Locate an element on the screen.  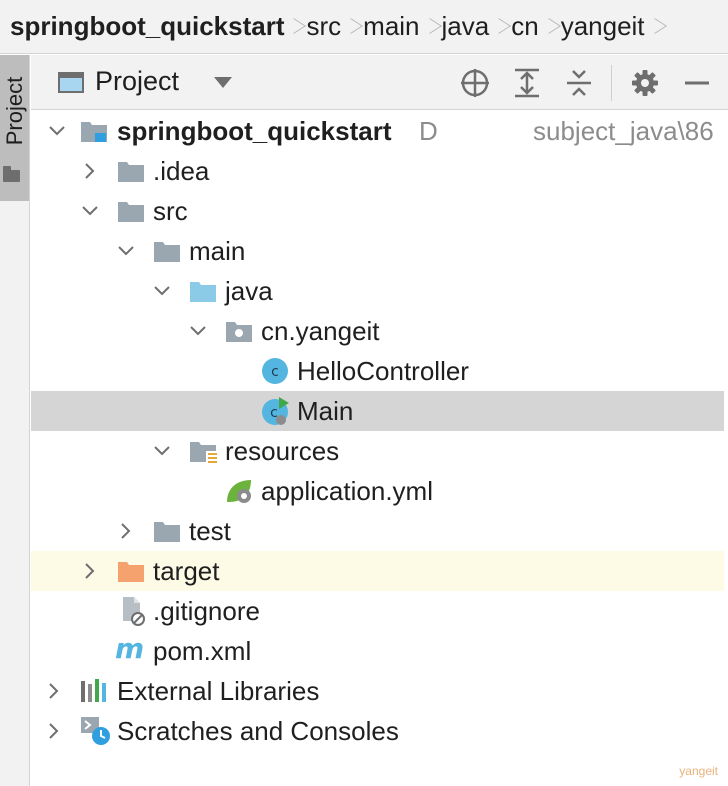
breadcrumb-item-src: src is located at coordinates (323, 26).